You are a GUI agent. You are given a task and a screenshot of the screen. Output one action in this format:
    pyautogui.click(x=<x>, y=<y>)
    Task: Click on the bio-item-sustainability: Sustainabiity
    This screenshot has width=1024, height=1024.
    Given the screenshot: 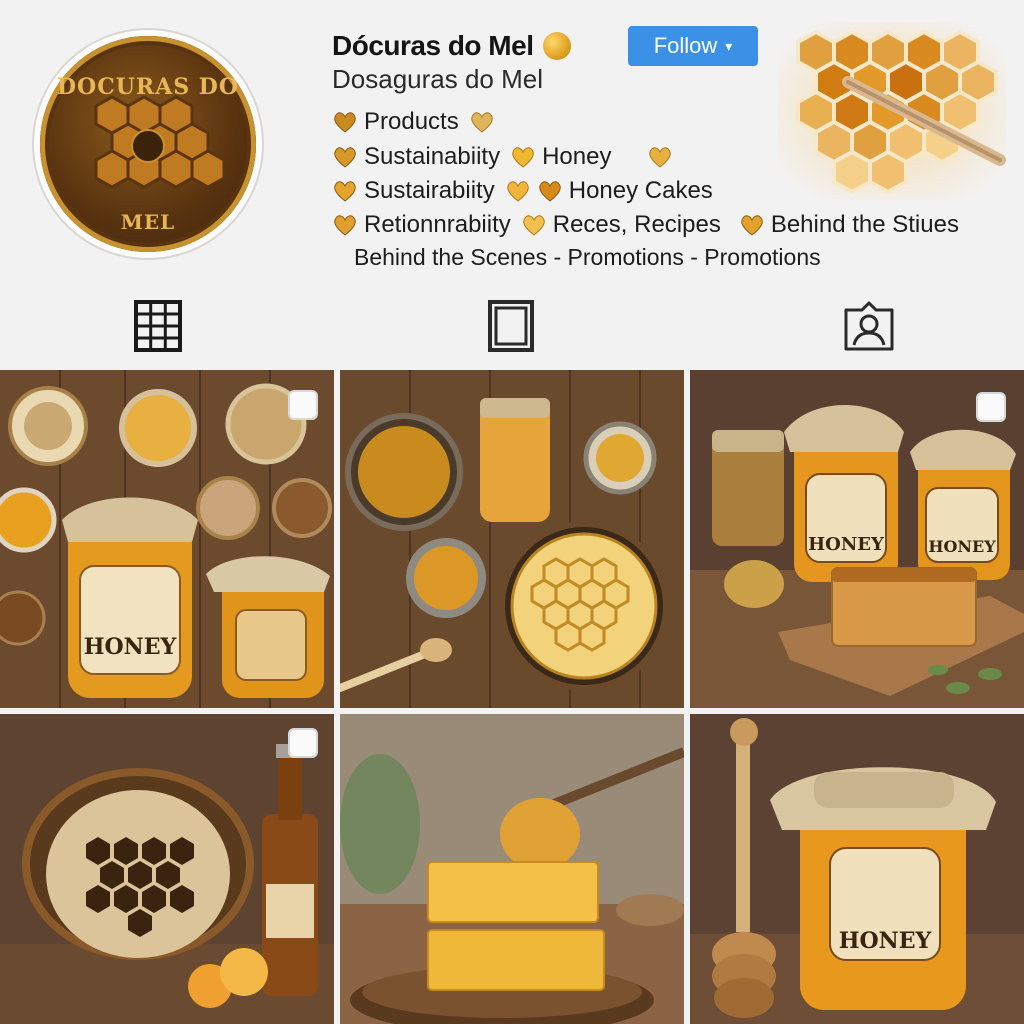 What is the action you would take?
    pyautogui.click(x=432, y=156)
    